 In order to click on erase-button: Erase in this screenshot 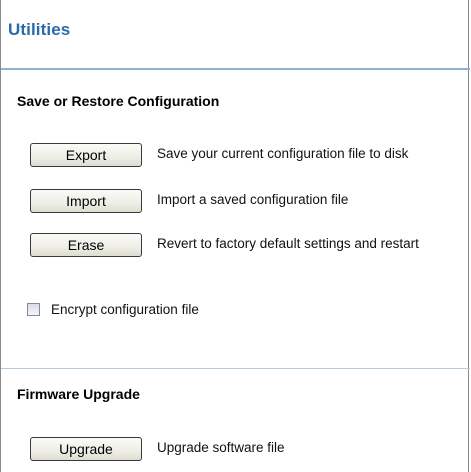, I will do `click(86, 245)`.